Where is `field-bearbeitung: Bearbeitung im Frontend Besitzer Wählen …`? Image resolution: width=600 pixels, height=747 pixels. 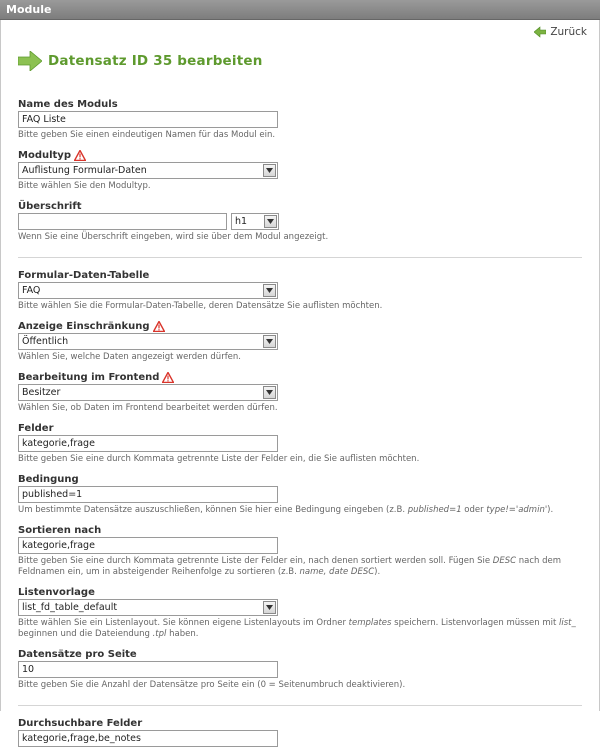 field-bearbeitung: Bearbeitung im Frontend Besitzer Wählen … is located at coordinates (300, 392).